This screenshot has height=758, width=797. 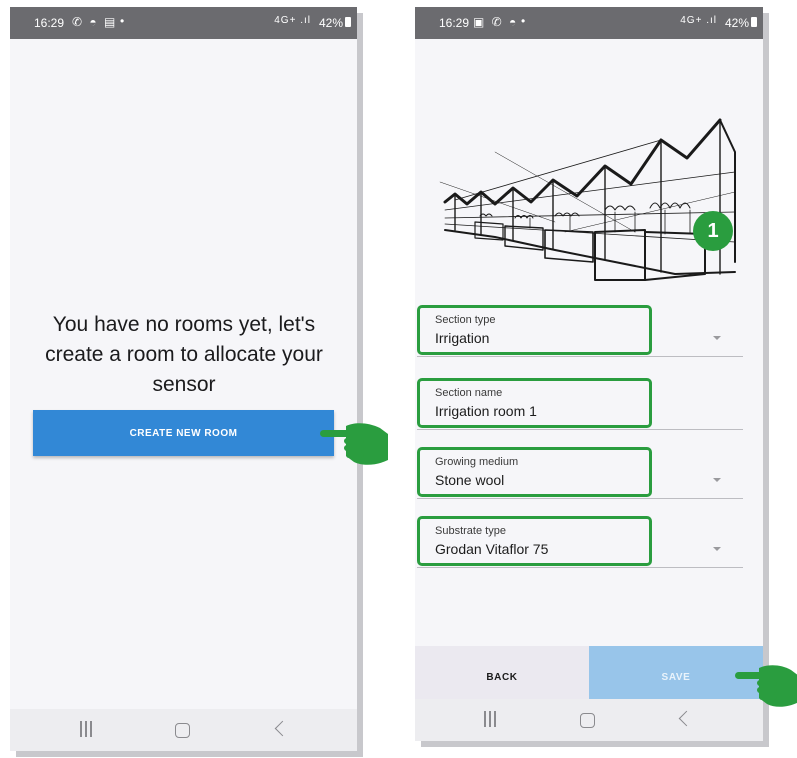 What do you see at coordinates (492, 549) in the screenshot?
I see `field-value: Grodan Vitaflor 75` at bounding box center [492, 549].